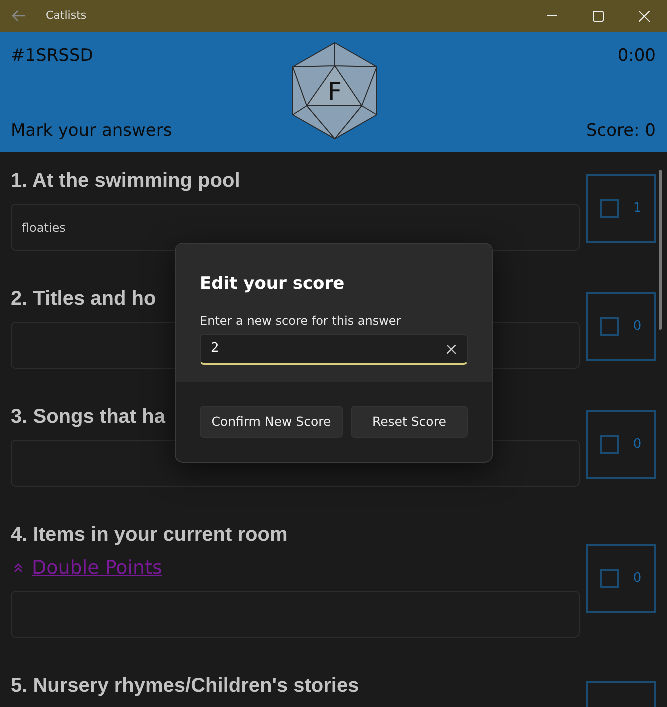 This screenshot has height=707, width=667. Describe the element at coordinates (335, 92) in the screenshot. I see `die-letter: F` at that location.